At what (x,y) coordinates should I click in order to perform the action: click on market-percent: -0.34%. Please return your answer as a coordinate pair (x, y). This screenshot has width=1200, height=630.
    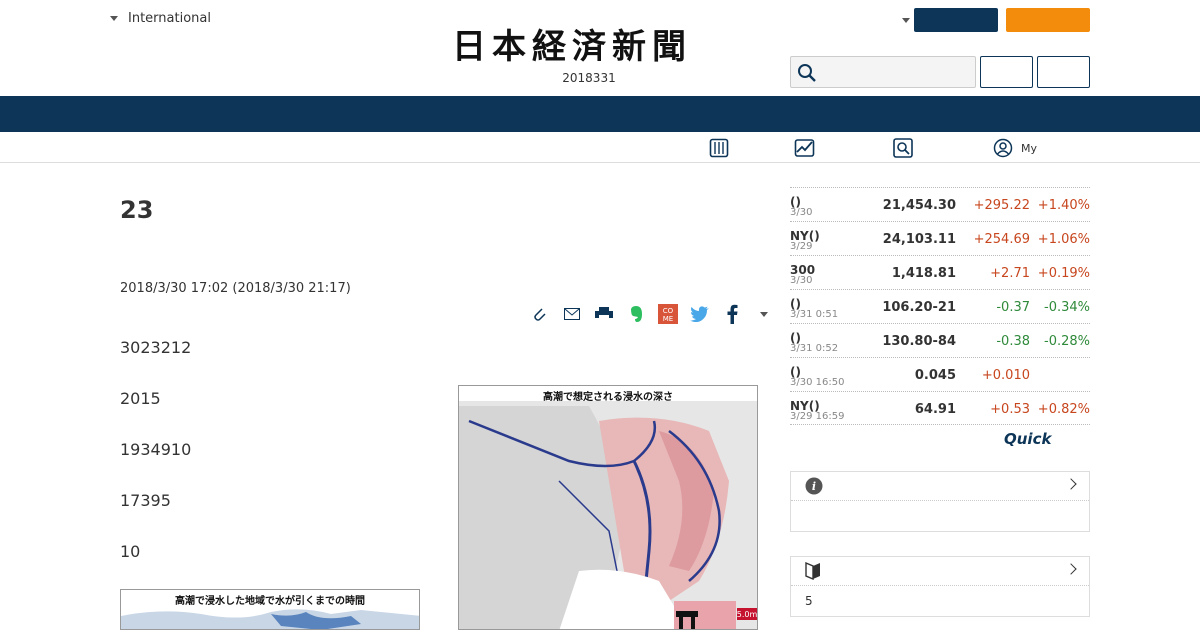
    Looking at the image, I should click on (1067, 307).